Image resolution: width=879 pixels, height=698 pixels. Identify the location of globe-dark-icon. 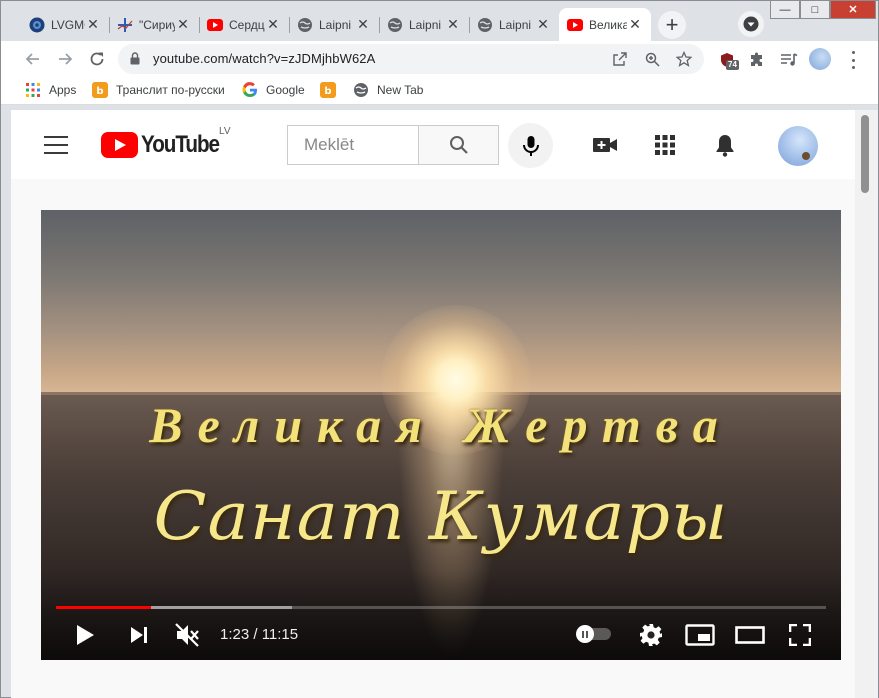
(37, 25).